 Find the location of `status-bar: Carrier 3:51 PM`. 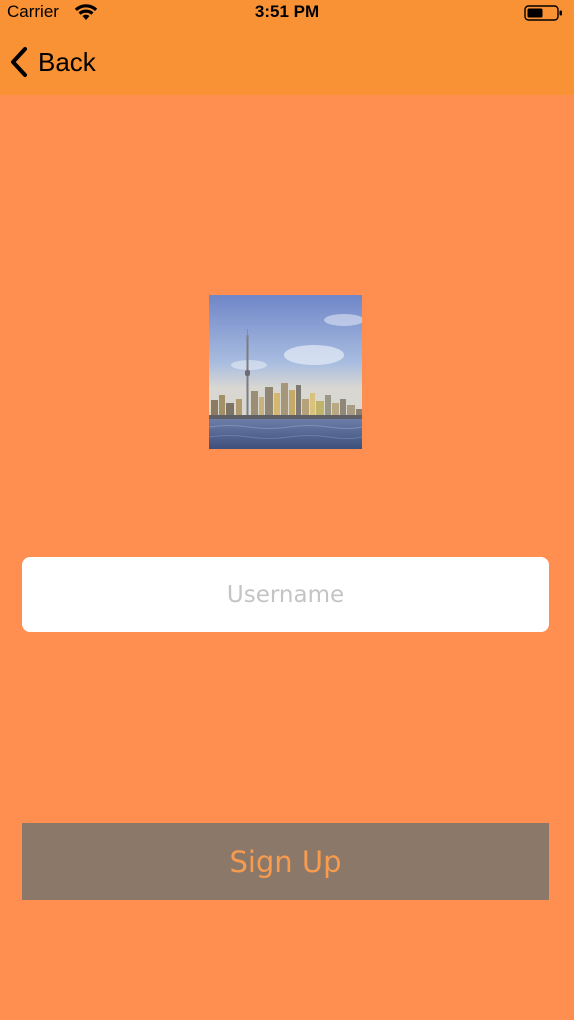

status-bar: Carrier 3:51 PM is located at coordinates (287, 13).